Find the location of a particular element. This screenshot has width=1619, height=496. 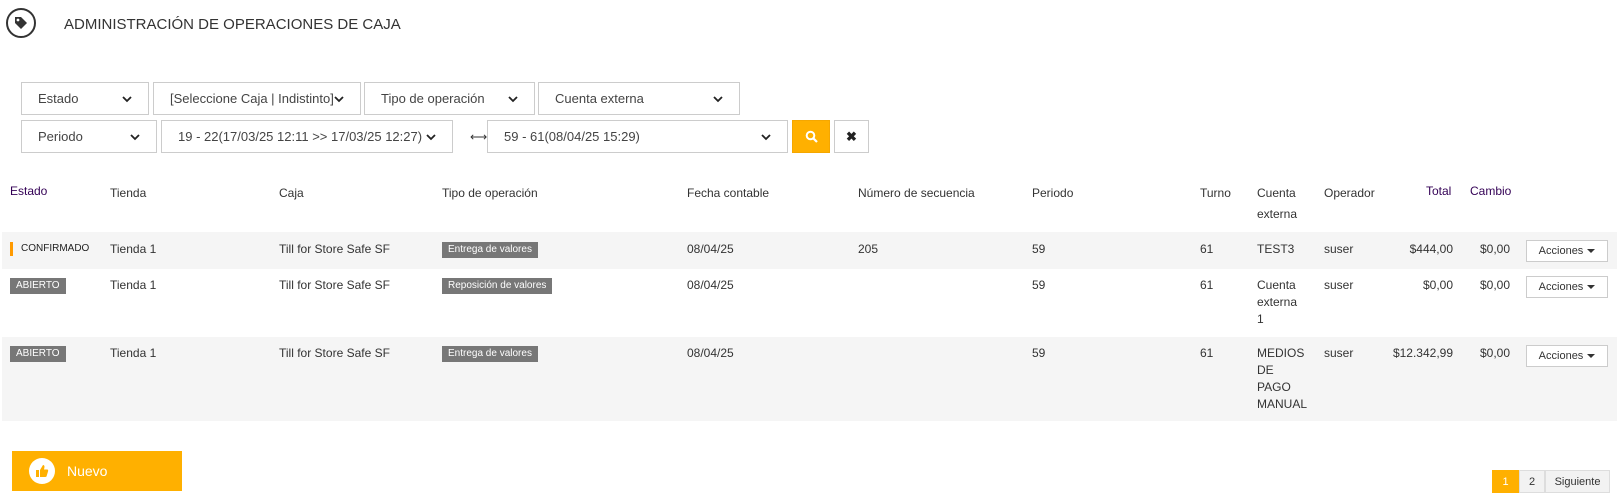

cell-cuenta-externa: Cuenta externa 1 is located at coordinates (1277, 302).